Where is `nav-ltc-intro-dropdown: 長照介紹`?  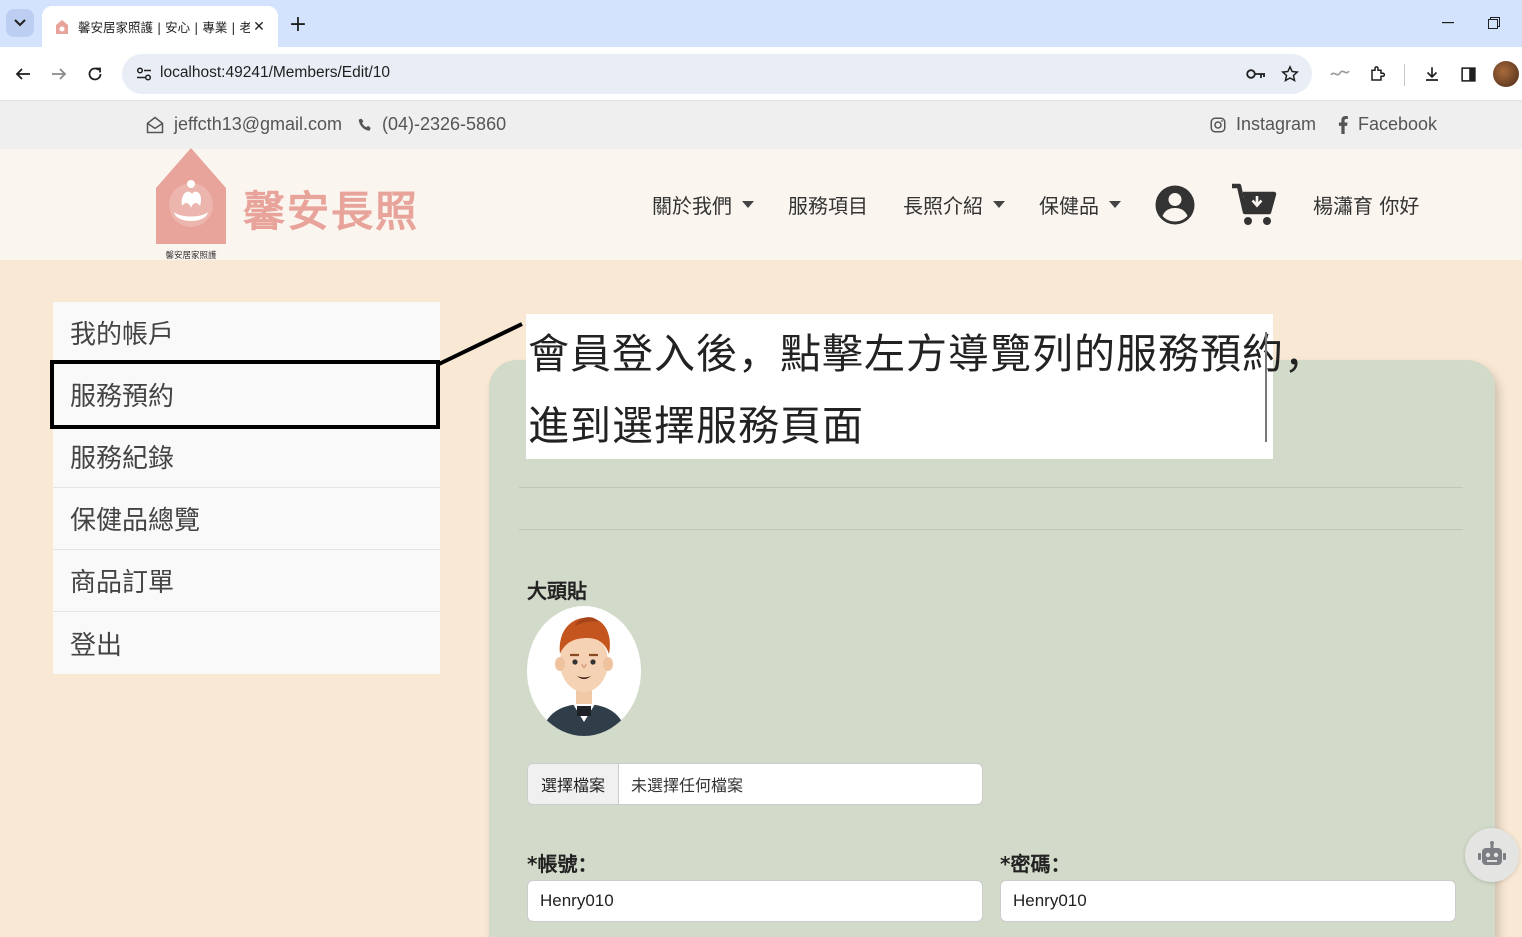
nav-ltc-intro-dropdown: 長照介紹 is located at coordinates (954, 204).